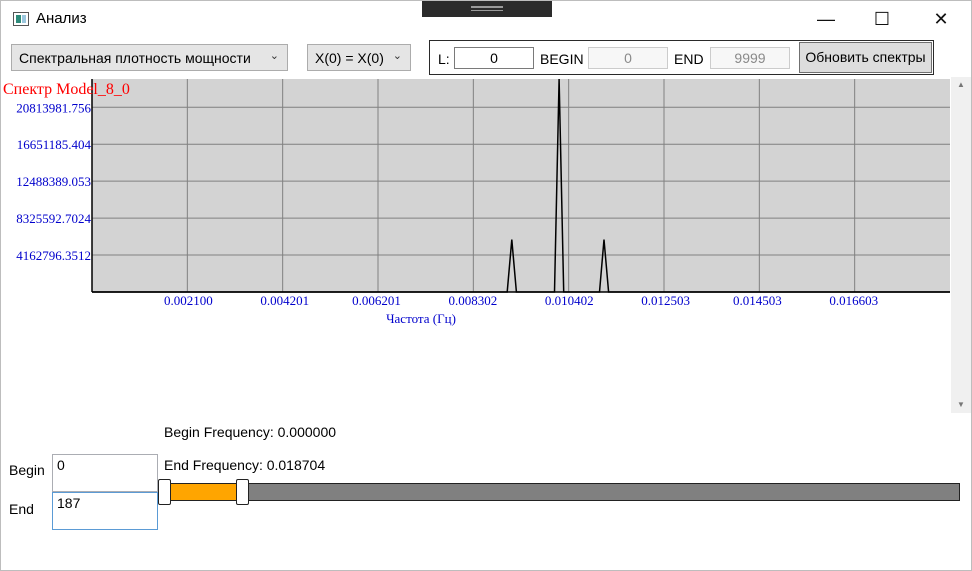  Describe the element at coordinates (349, 57) in the screenshot. I see `x0-mode-value: X(0) = X(0)` at that location.